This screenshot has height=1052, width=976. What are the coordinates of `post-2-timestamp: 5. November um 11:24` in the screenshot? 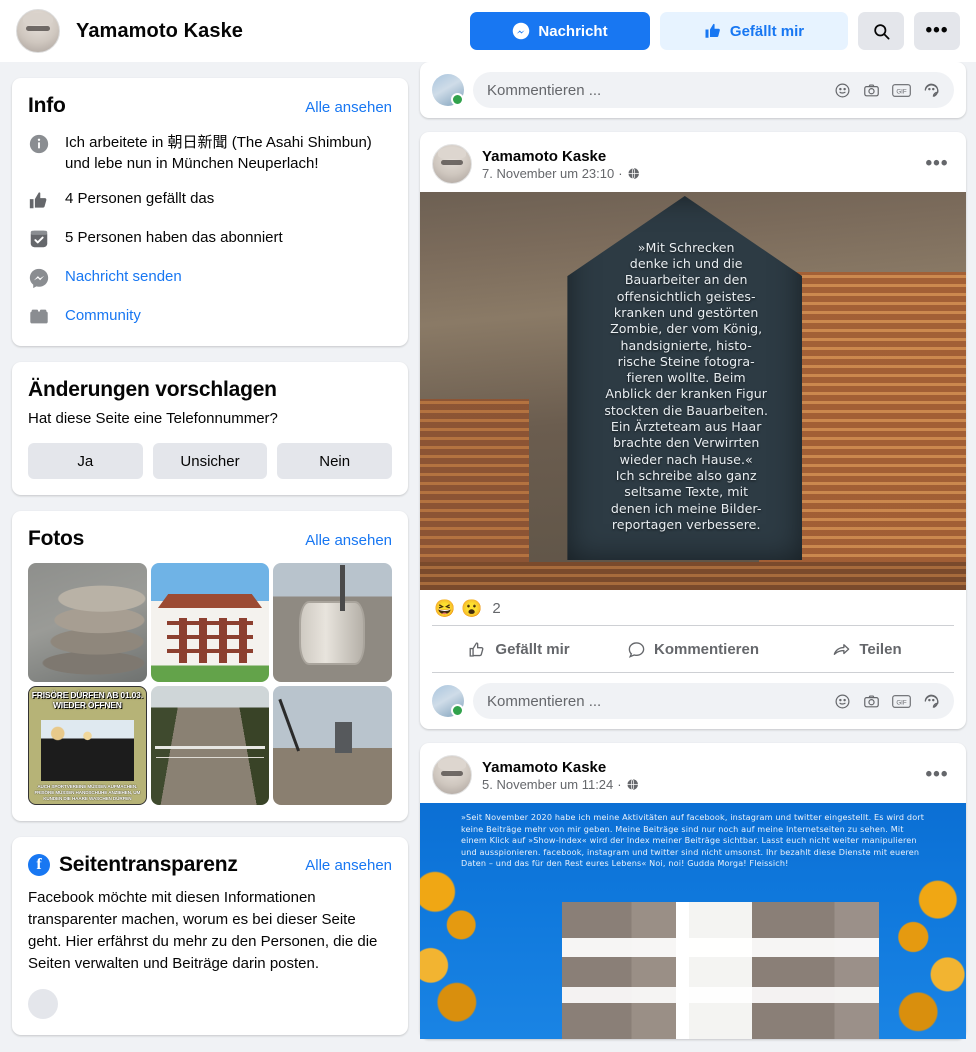 It's located at (547, 784).